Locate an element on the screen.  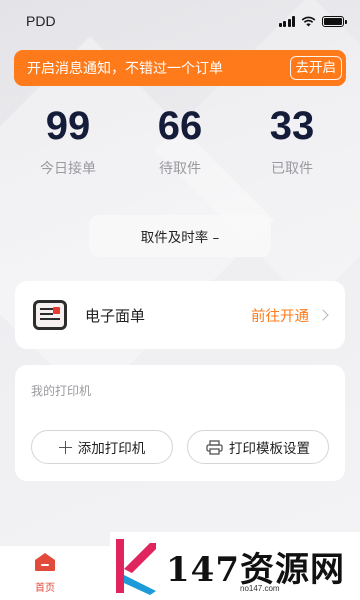
stat-value: 66 is located at coordinates (180, 126).